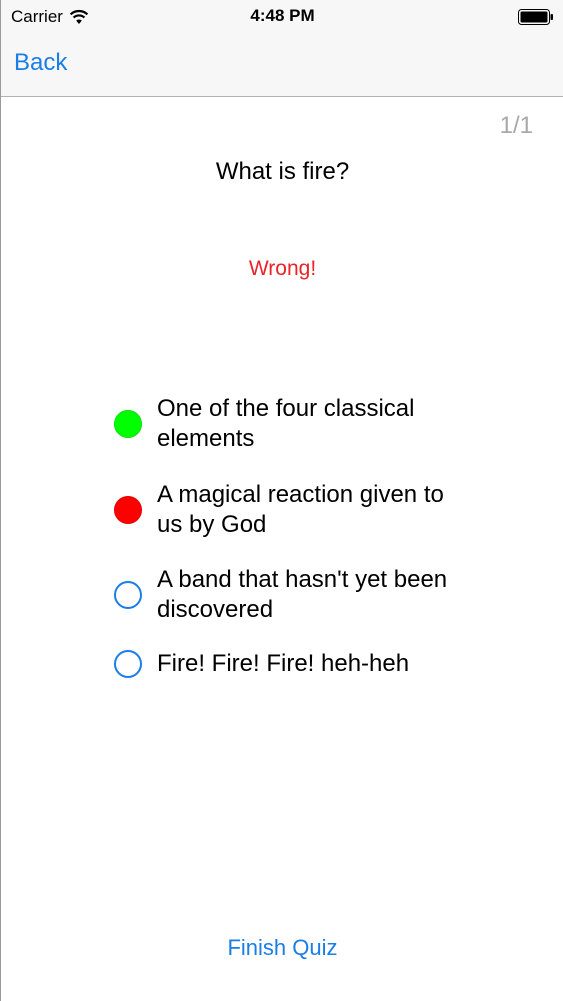 The image size is (563, 1001). I want to click on answer-option-2: A magical reaction given to us by God, so click(294, 510).